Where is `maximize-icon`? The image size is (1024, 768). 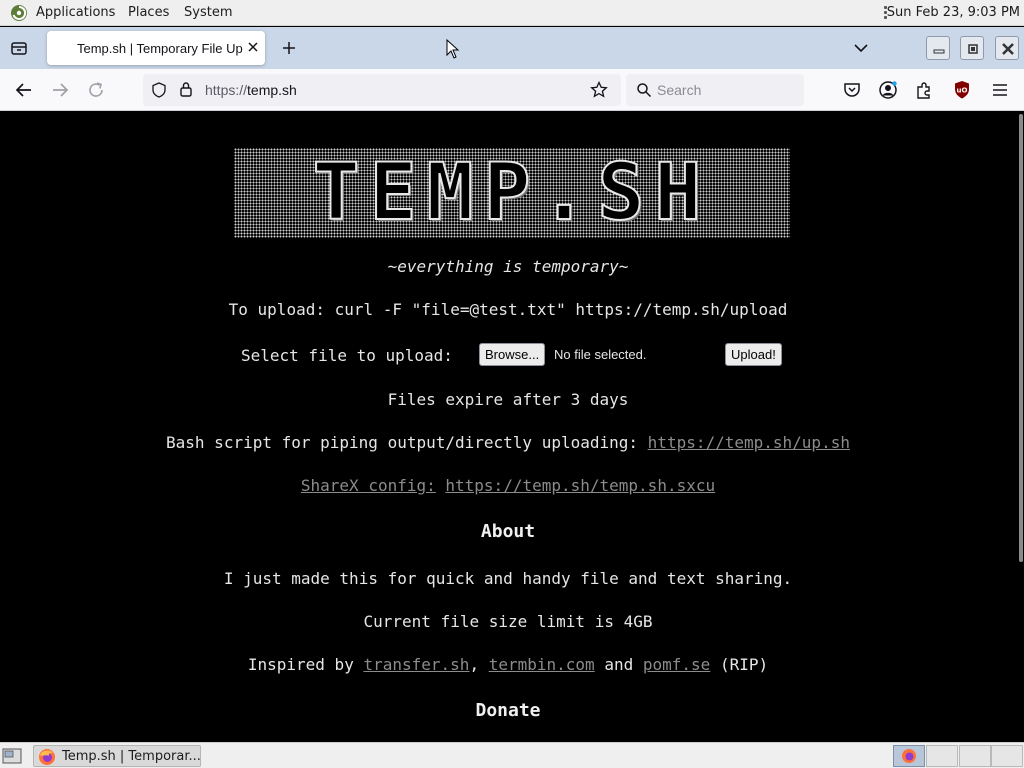 maximize-icon is located at coordinates (973, 49).